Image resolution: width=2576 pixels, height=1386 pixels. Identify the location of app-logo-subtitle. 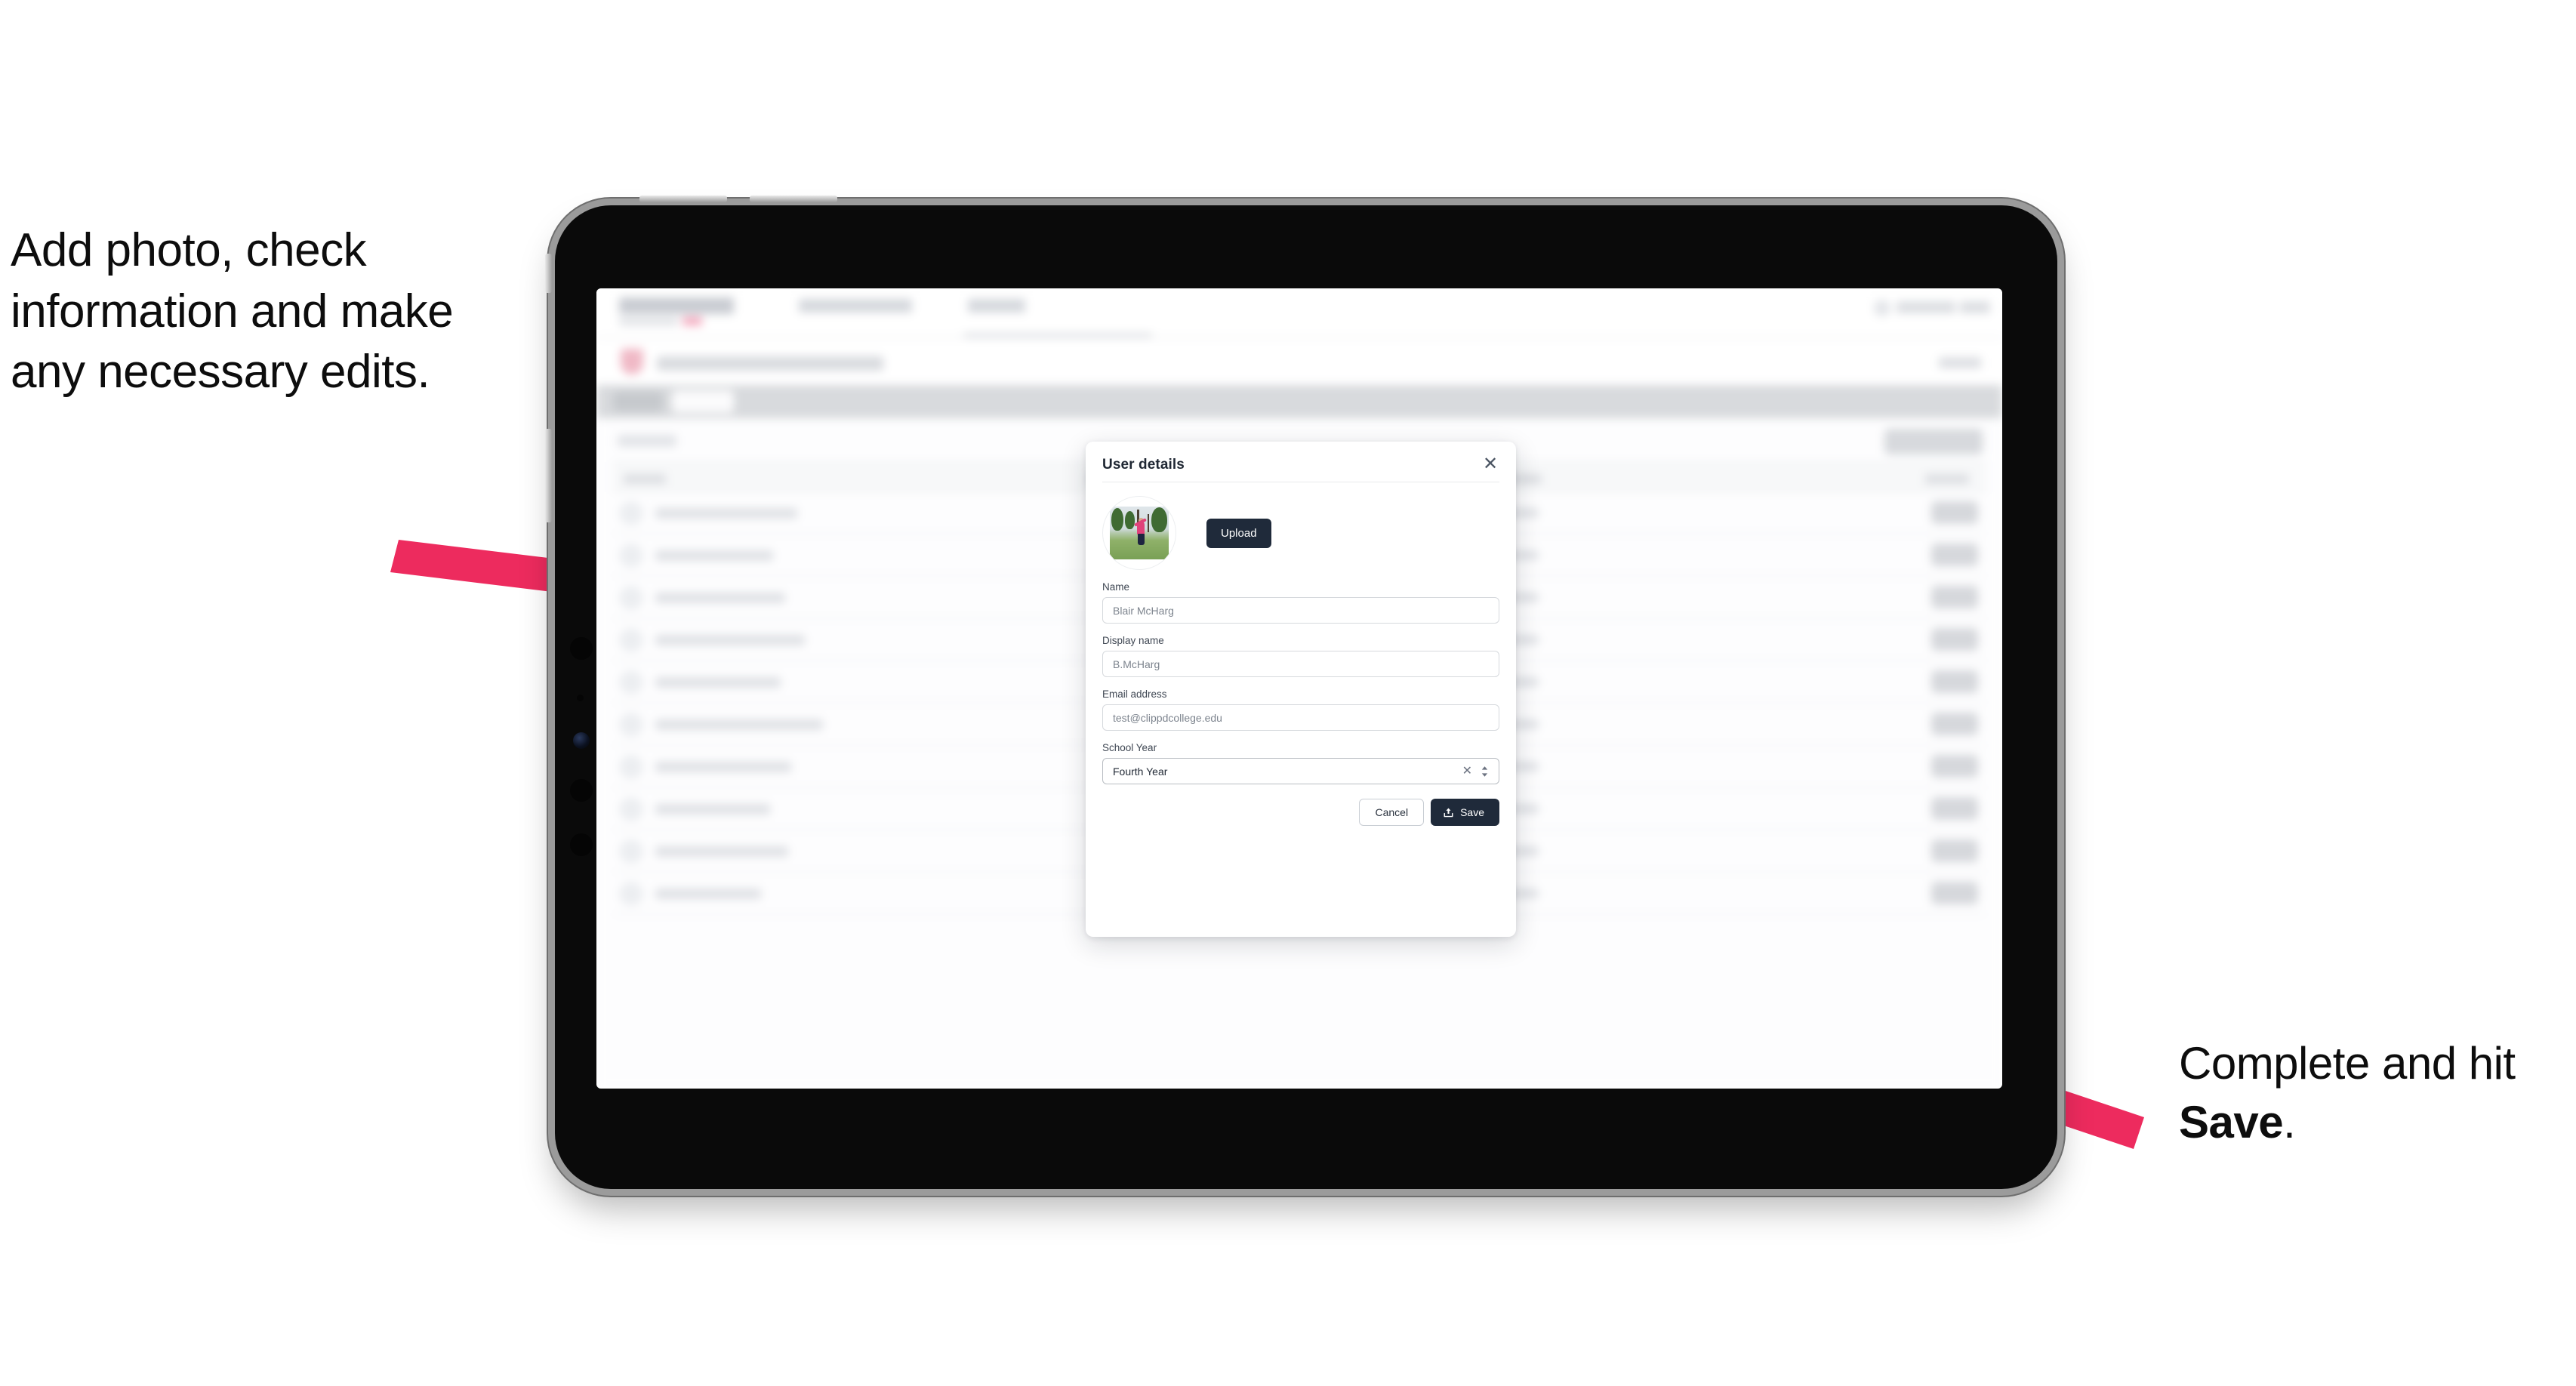
(648, 321).